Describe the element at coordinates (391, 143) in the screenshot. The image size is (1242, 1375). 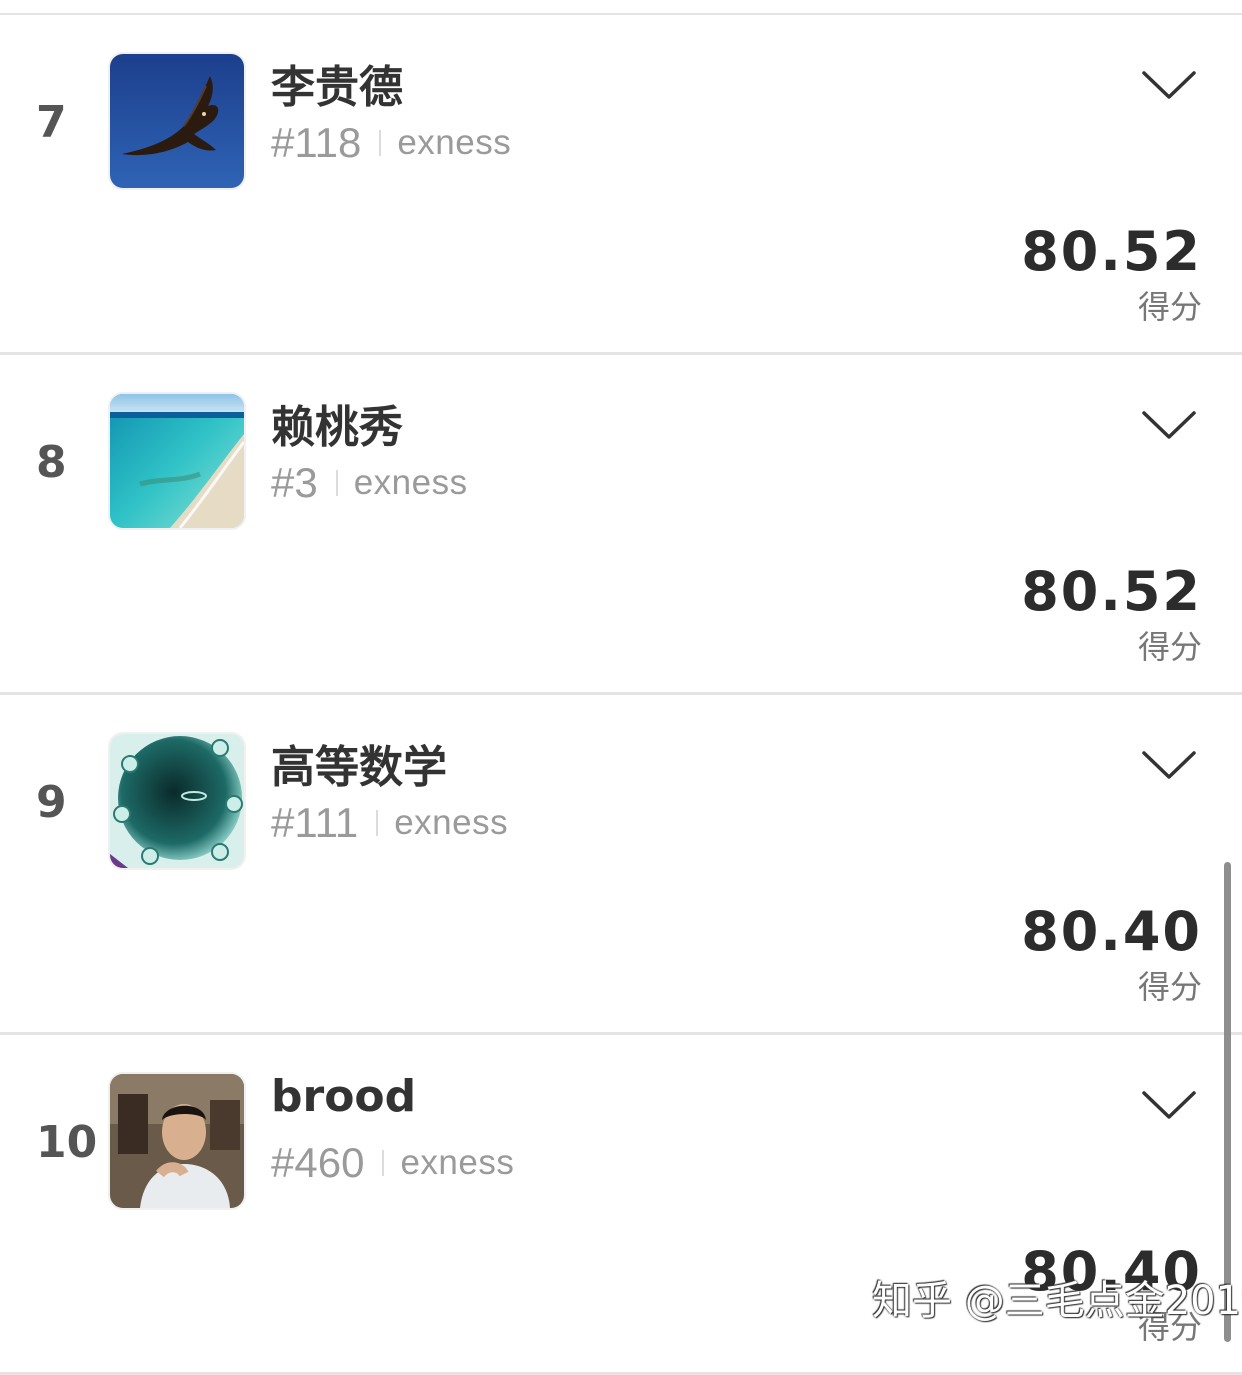
I see `account-meta: #118 exness` at that location.